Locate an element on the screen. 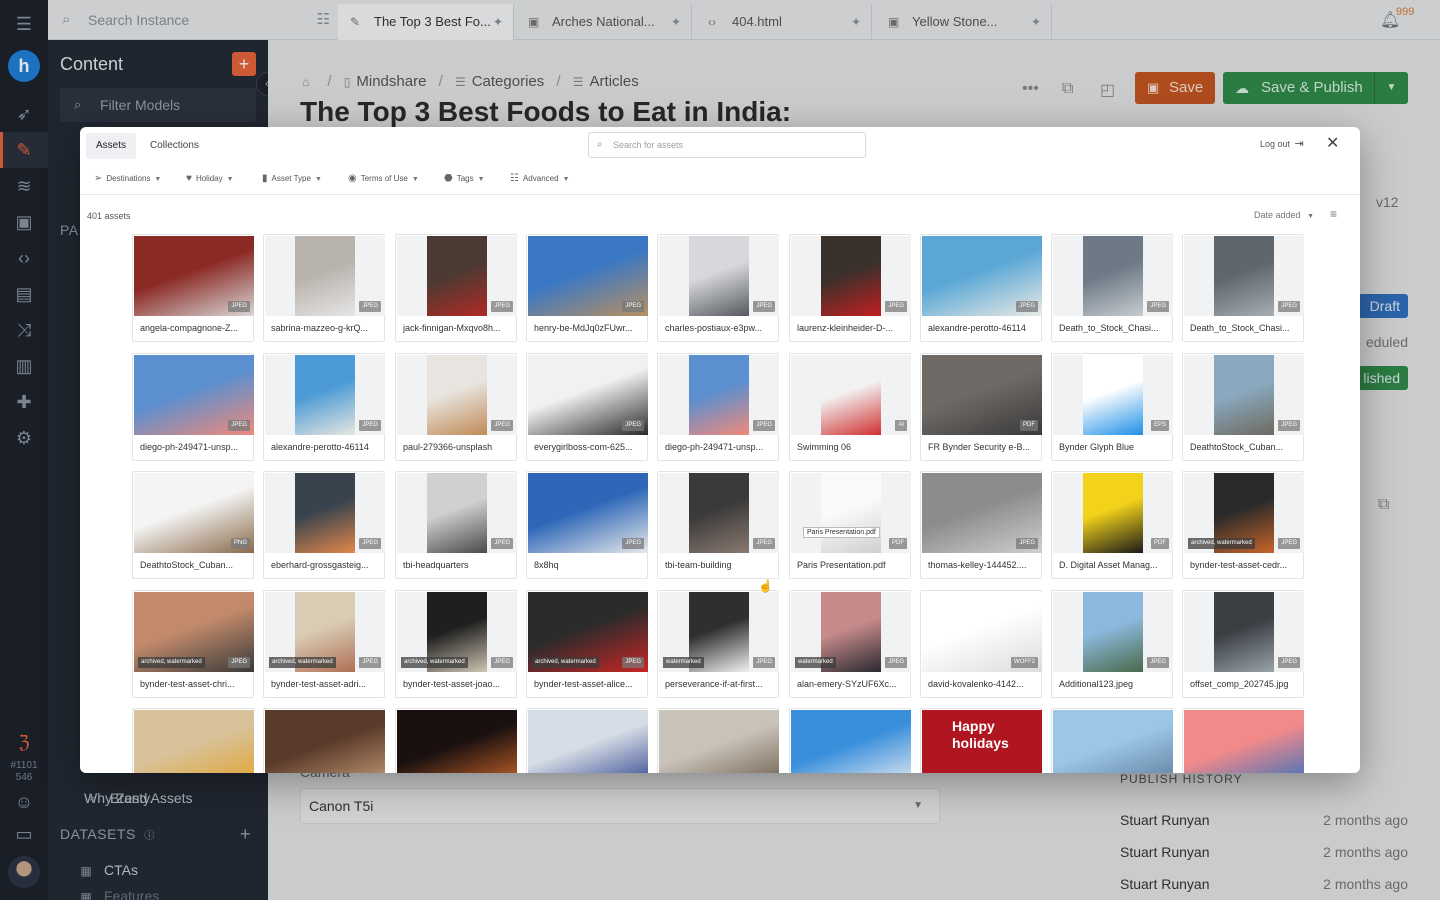  filter-tags: ⬣ Tags ▼ is located at coordinates (464, 179).